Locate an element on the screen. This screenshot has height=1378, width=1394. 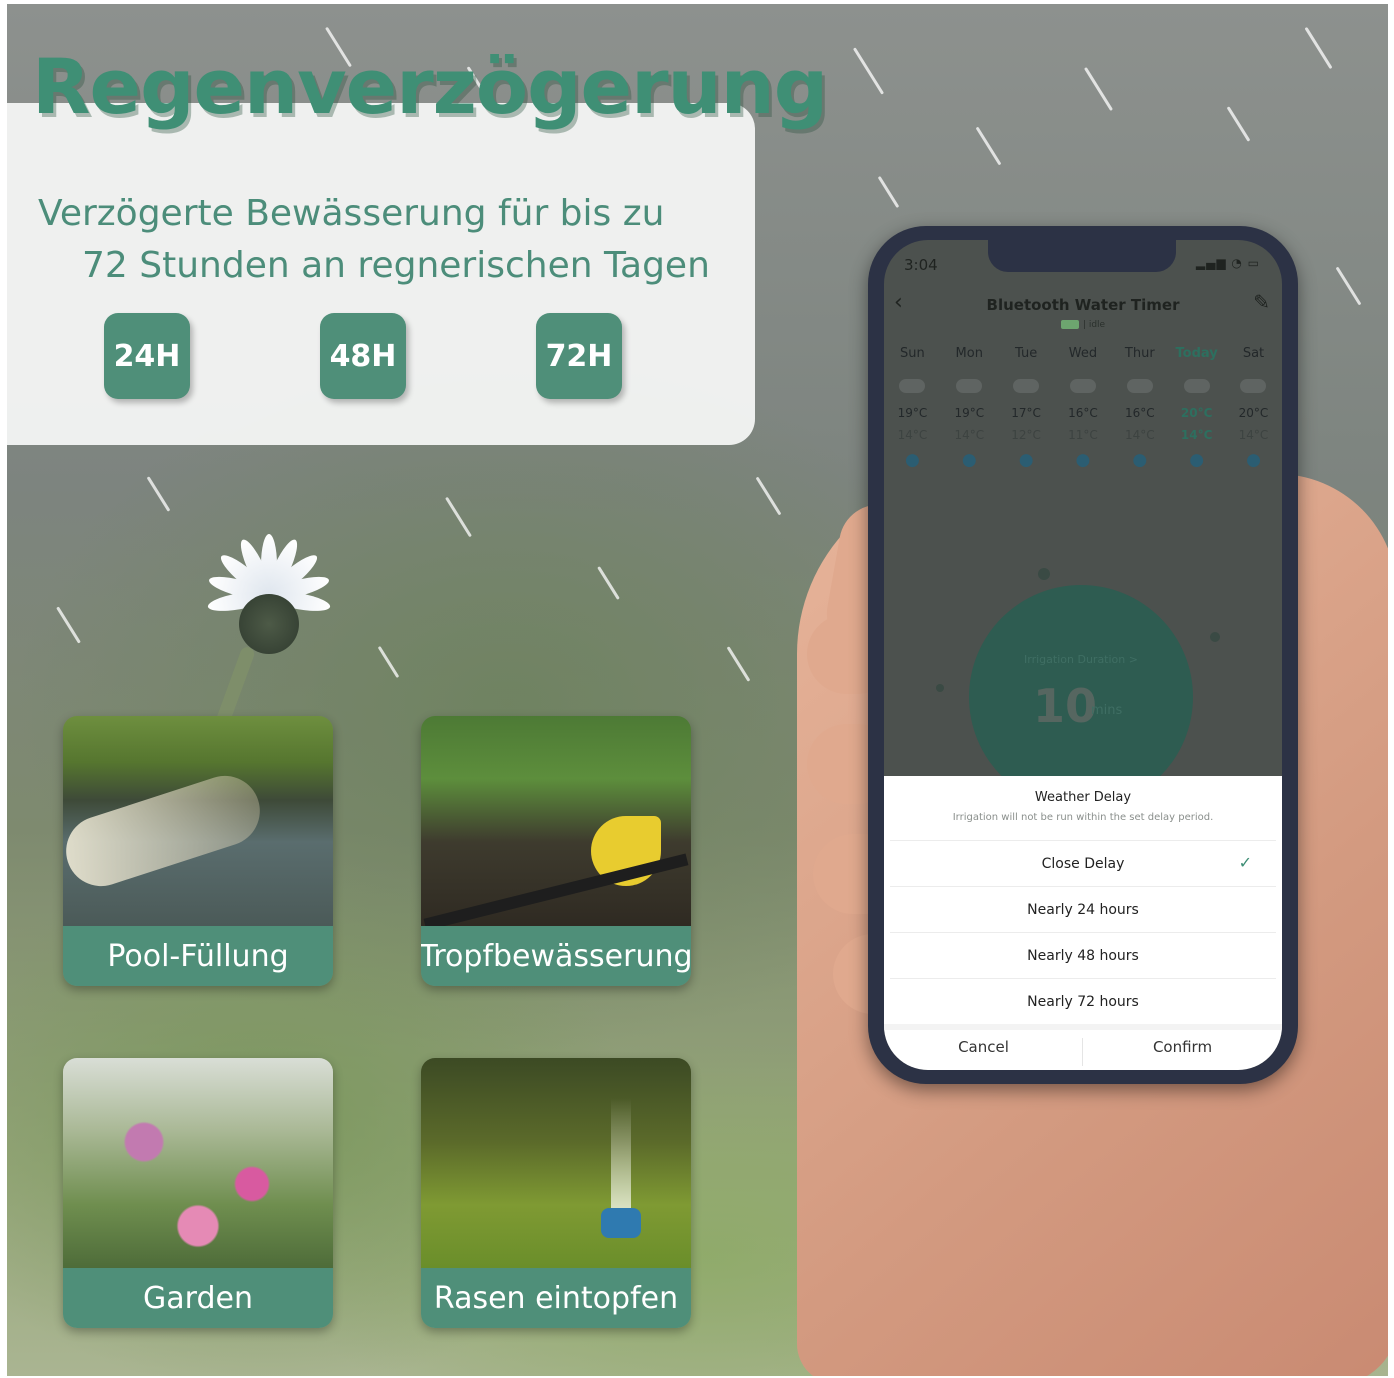
water-jet is located at coordinates (166, 831).